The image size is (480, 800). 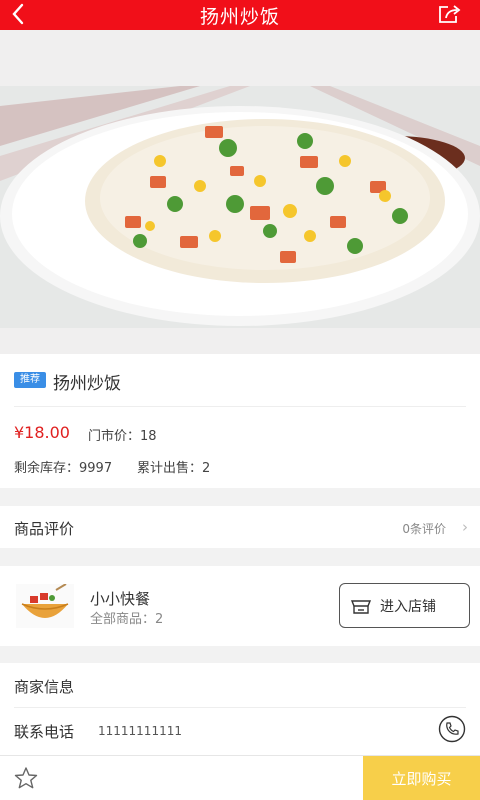 What do you see at coordinates (127, 619) in the screenshot?
I see `store-goods-count: 全部商品：2` at bounding box center [127, 619].